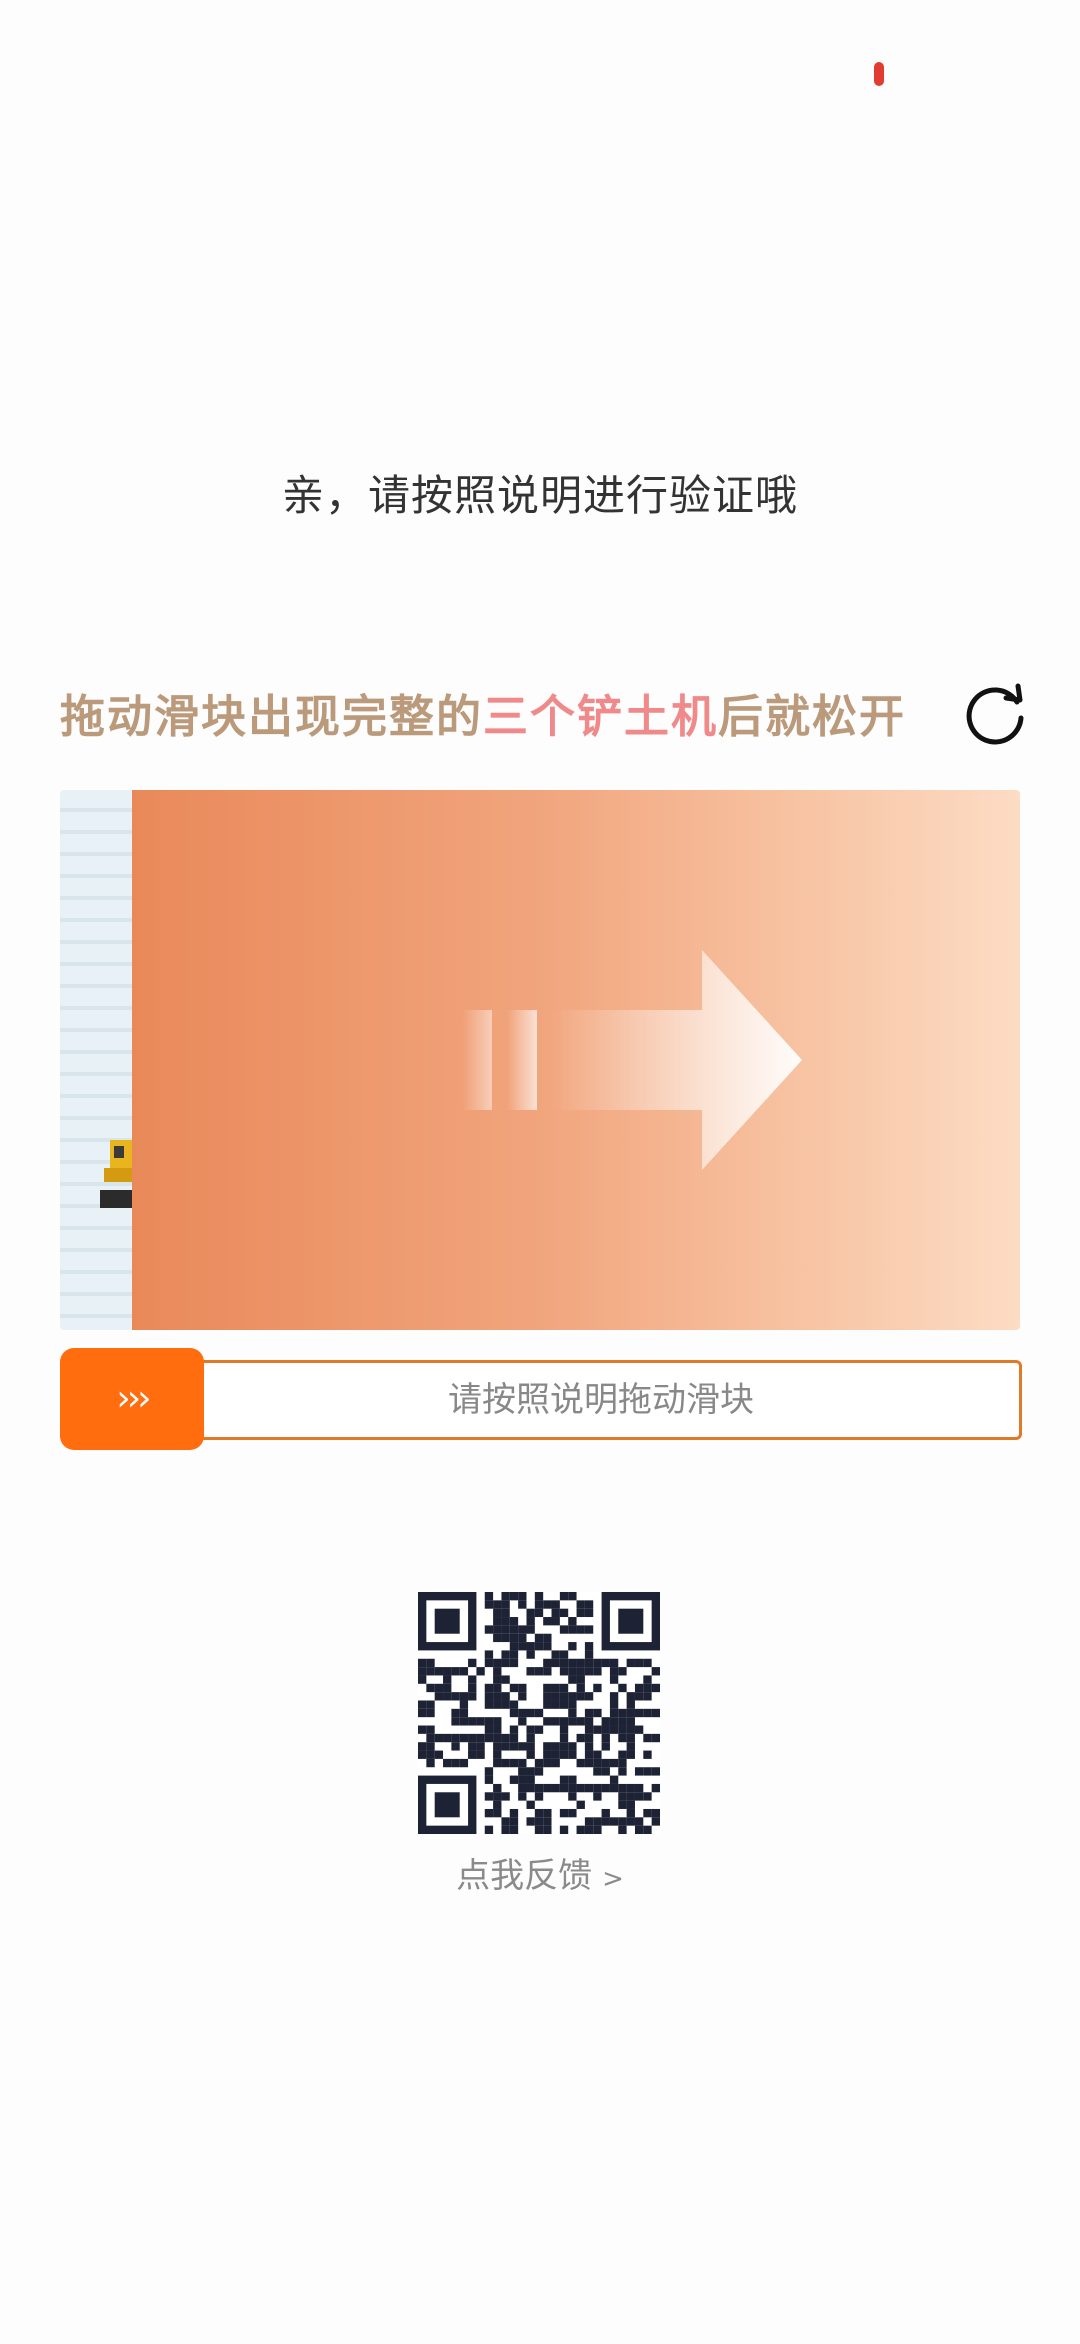  Describe the element at coordinates (601, 716) in the screenshot. I see `instruction-highlight: 三个铲土机` at that location.